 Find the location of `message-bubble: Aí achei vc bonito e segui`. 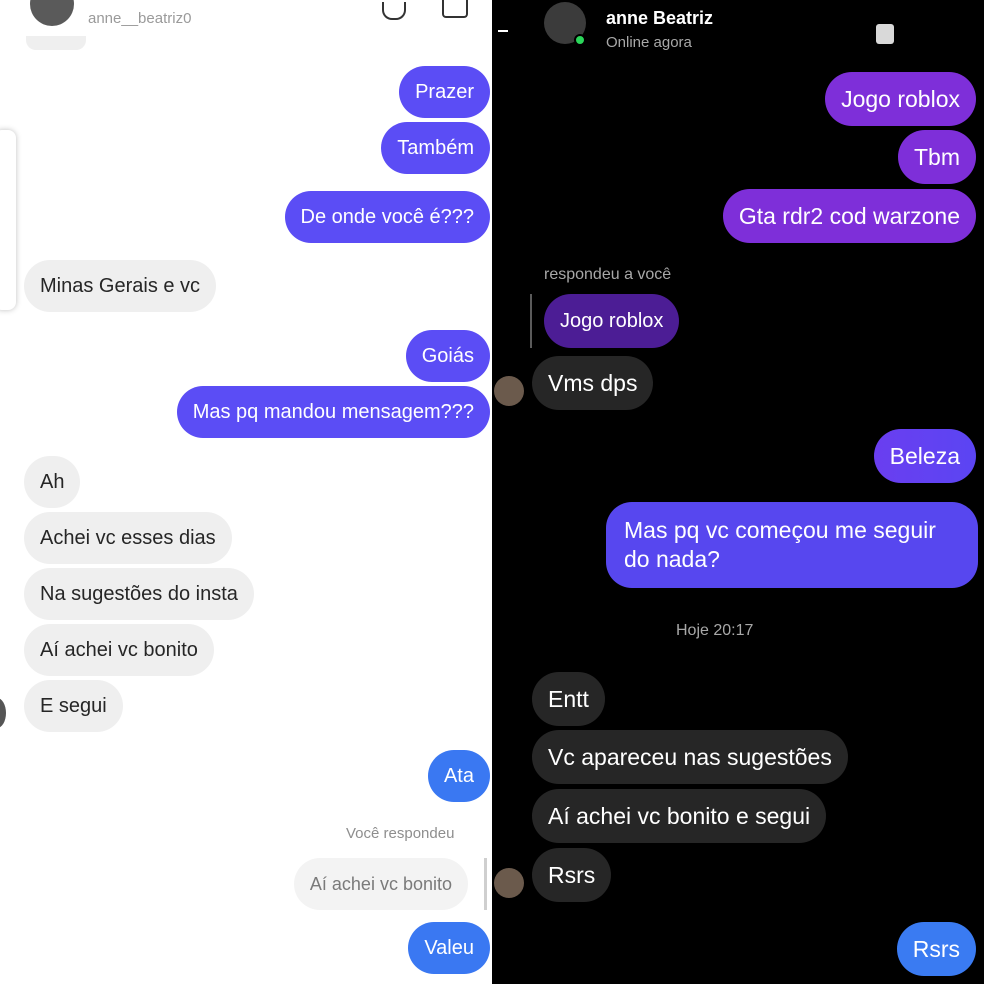

message-bubble: Aí achei vc bonito e segui is located at coordinates (679, 816).